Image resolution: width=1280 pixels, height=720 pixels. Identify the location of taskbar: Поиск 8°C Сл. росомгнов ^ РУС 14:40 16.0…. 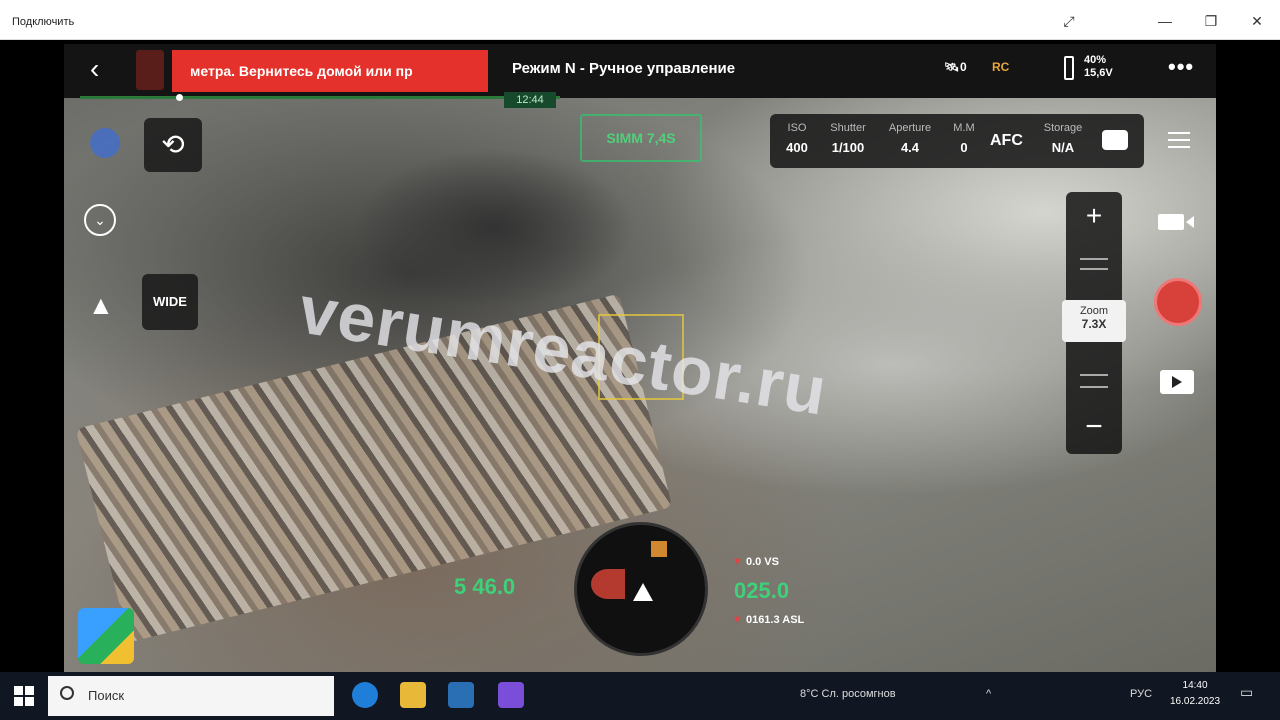
(640, 696).